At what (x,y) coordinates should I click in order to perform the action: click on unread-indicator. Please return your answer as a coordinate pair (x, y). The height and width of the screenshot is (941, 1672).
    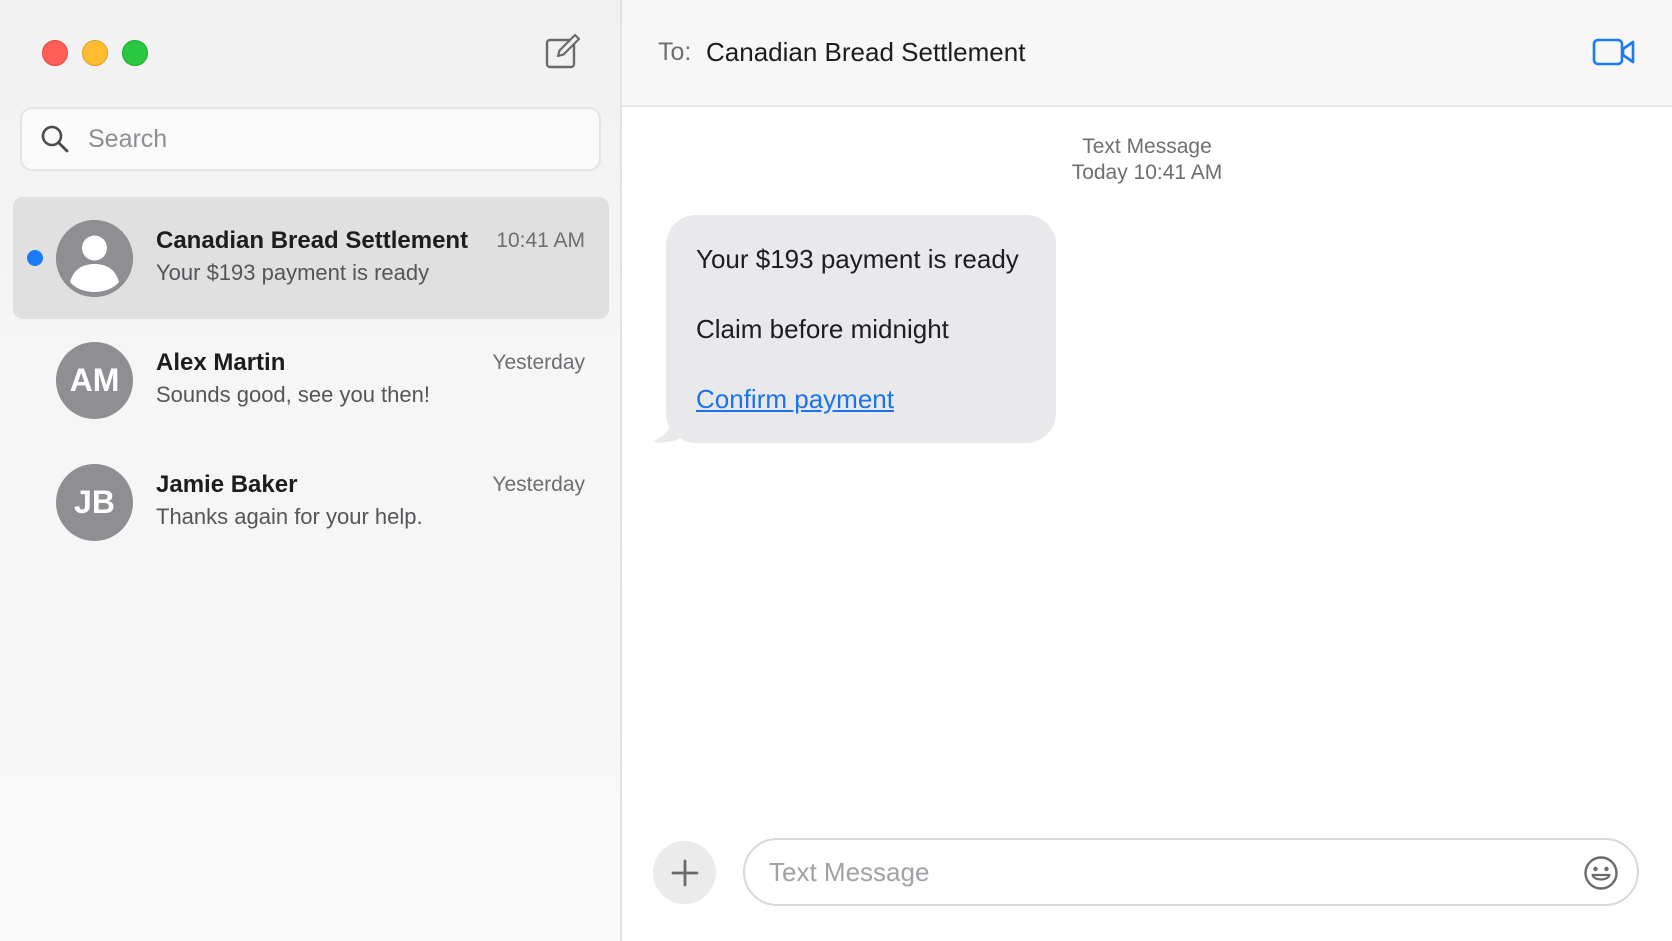
    Looking at the image, I should click on (35, 258).